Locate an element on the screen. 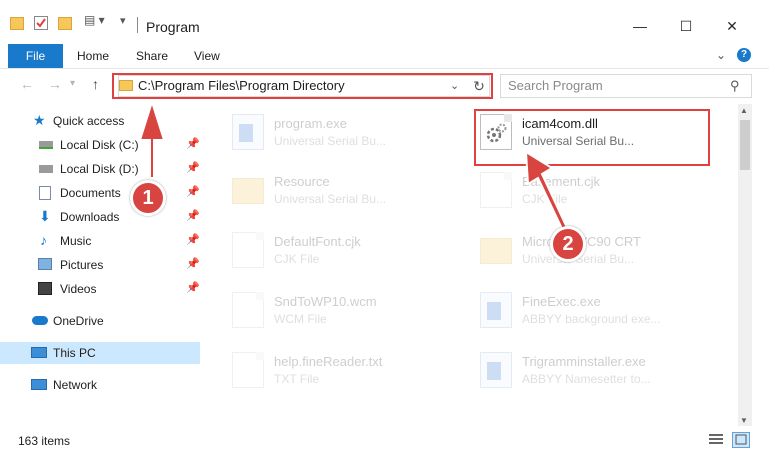  sidebar-item-videos: Videos 📌 is located at coordinates (100, 289).